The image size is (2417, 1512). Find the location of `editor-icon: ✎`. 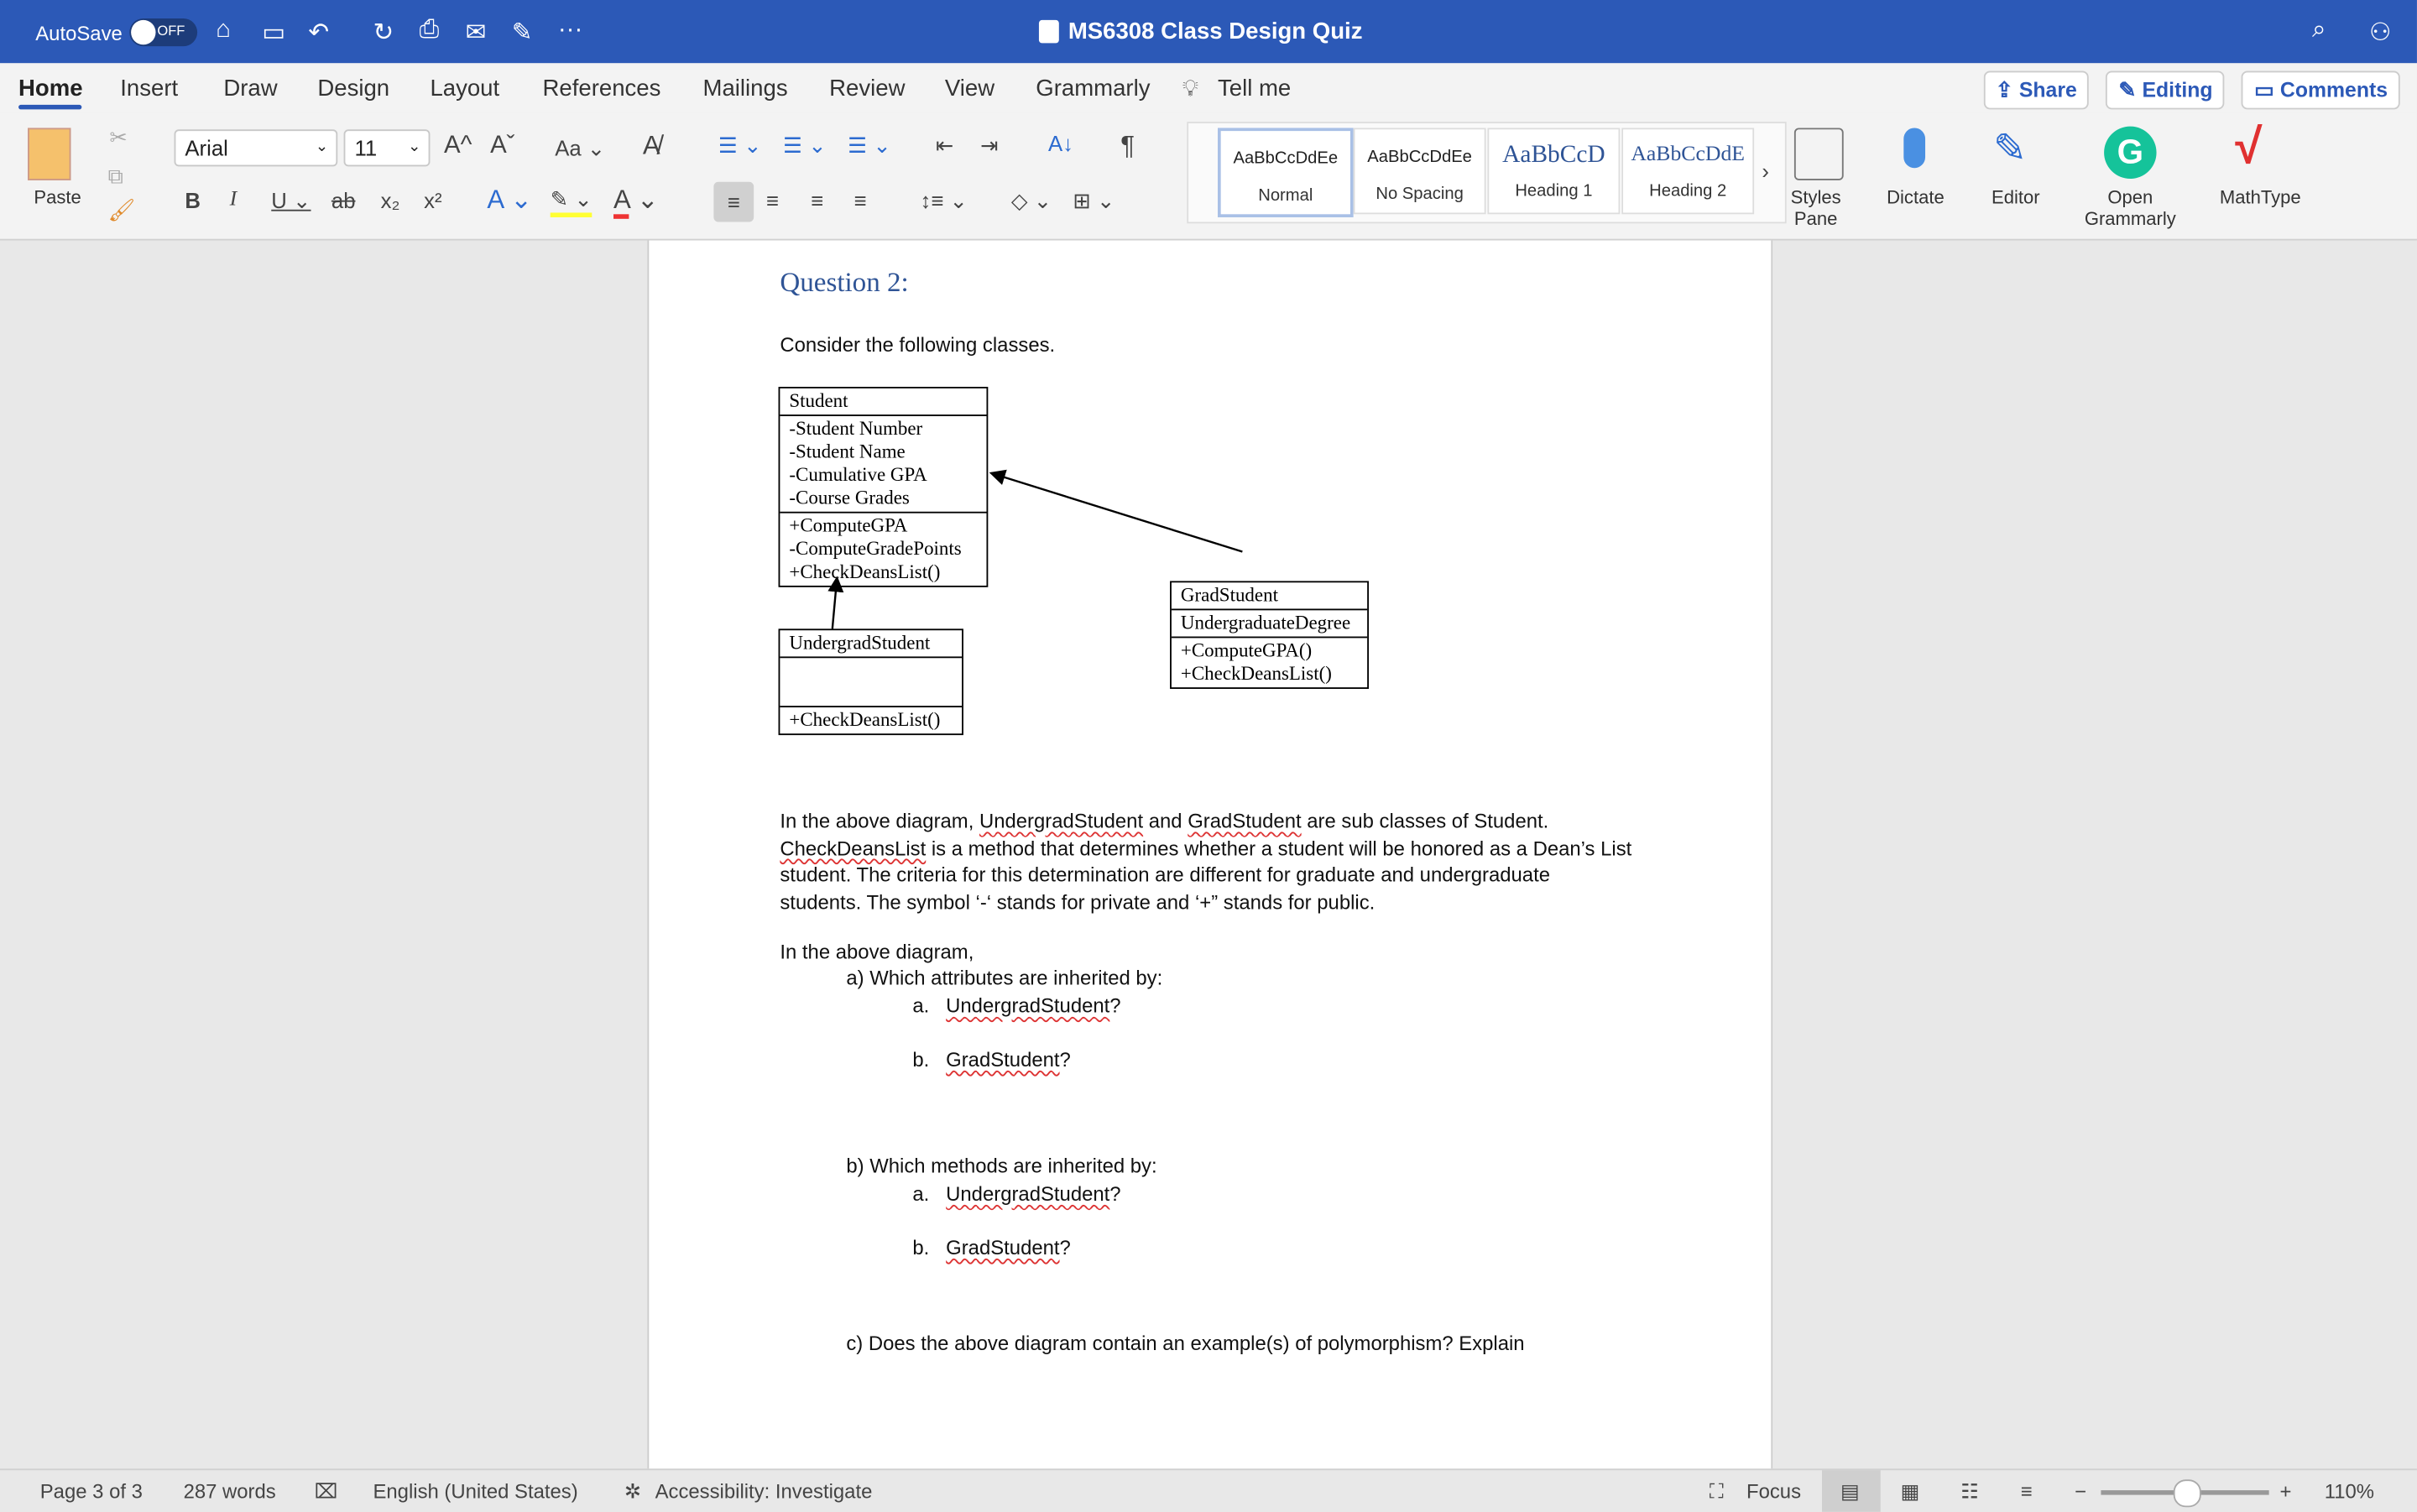

editor-icon: ✎ is located at coordinates (2010, 149).